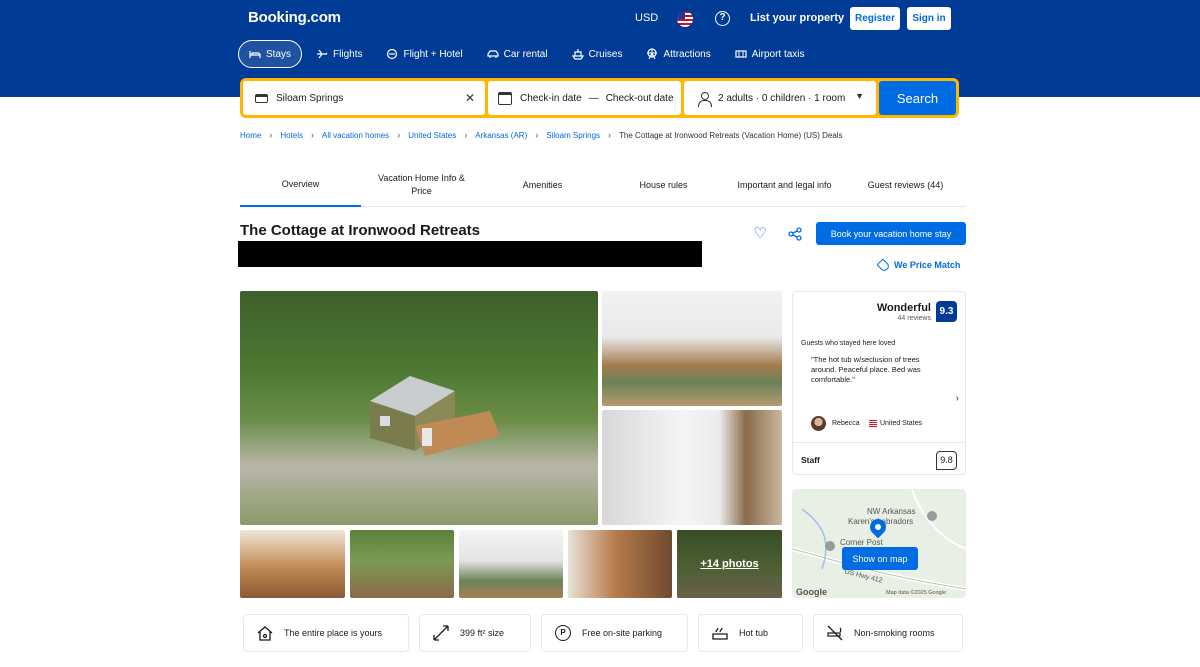  What do you see at coordinates (360, 230) in the screenshot?
I see `property-title: The Cottage at Ironwood Retreats` at bounding box center [360, 230].